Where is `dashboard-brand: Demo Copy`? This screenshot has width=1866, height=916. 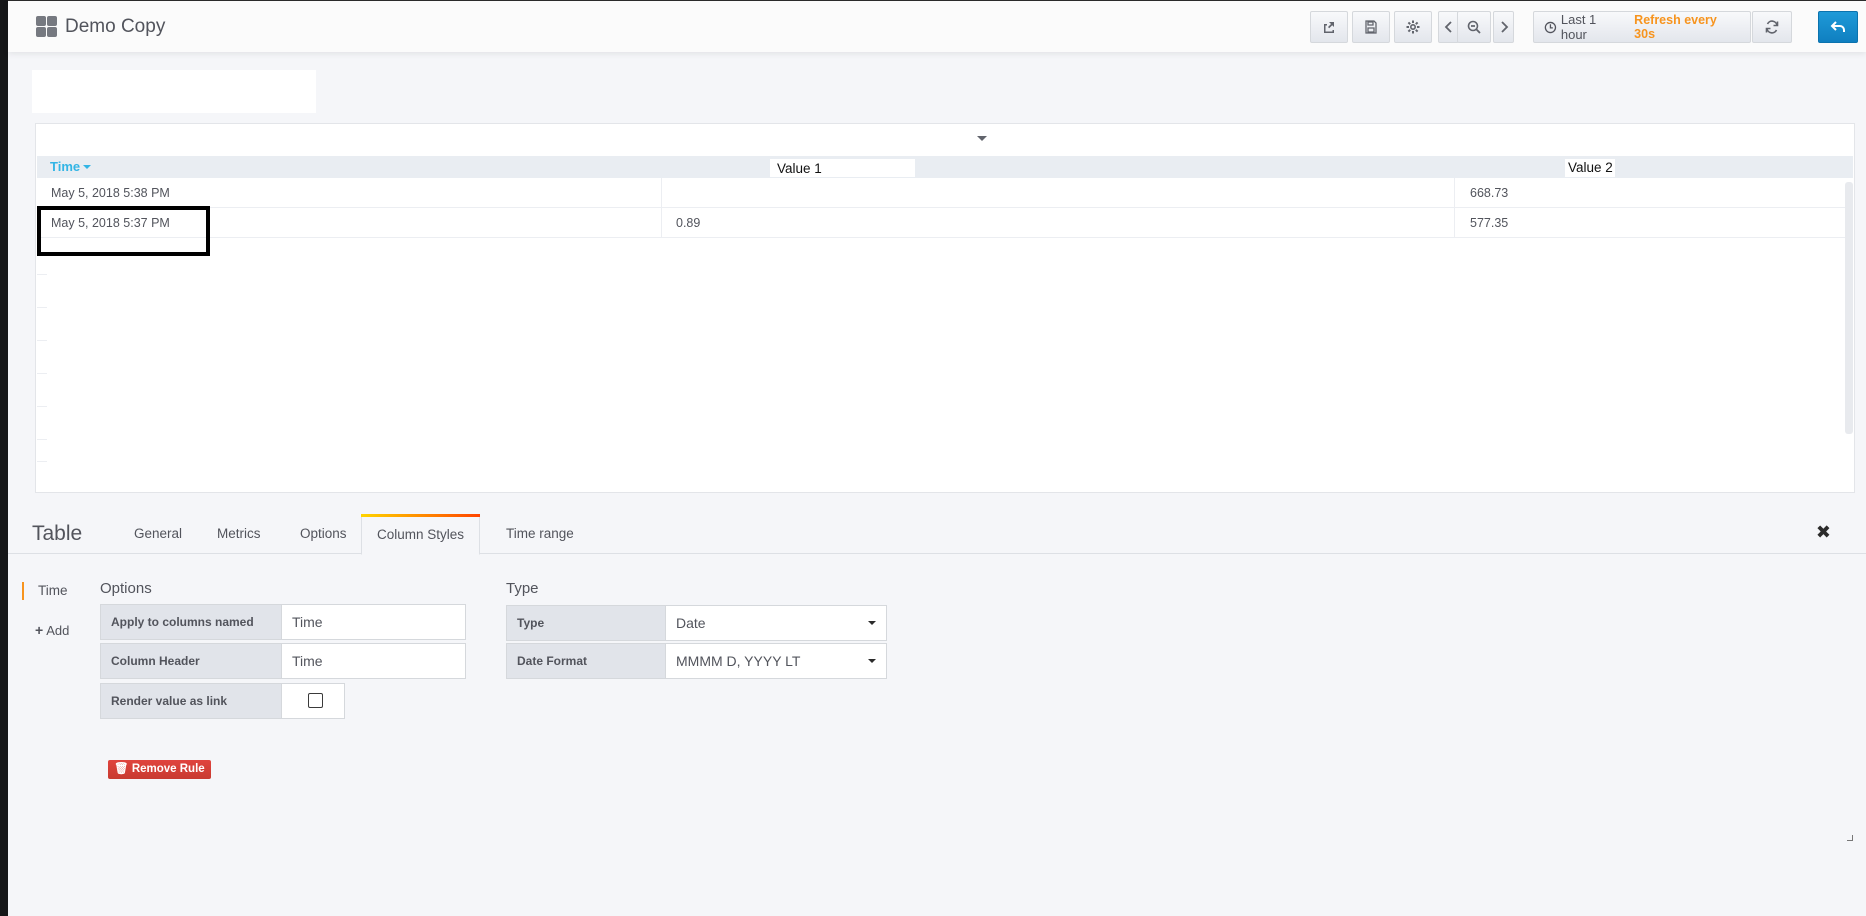 dashboard-brand: Demo Copy is located at coordinates (100, 27).